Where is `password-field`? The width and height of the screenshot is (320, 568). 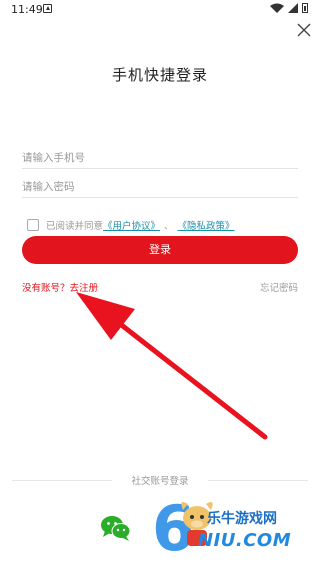
password-field is located at coordinates (160, 186).